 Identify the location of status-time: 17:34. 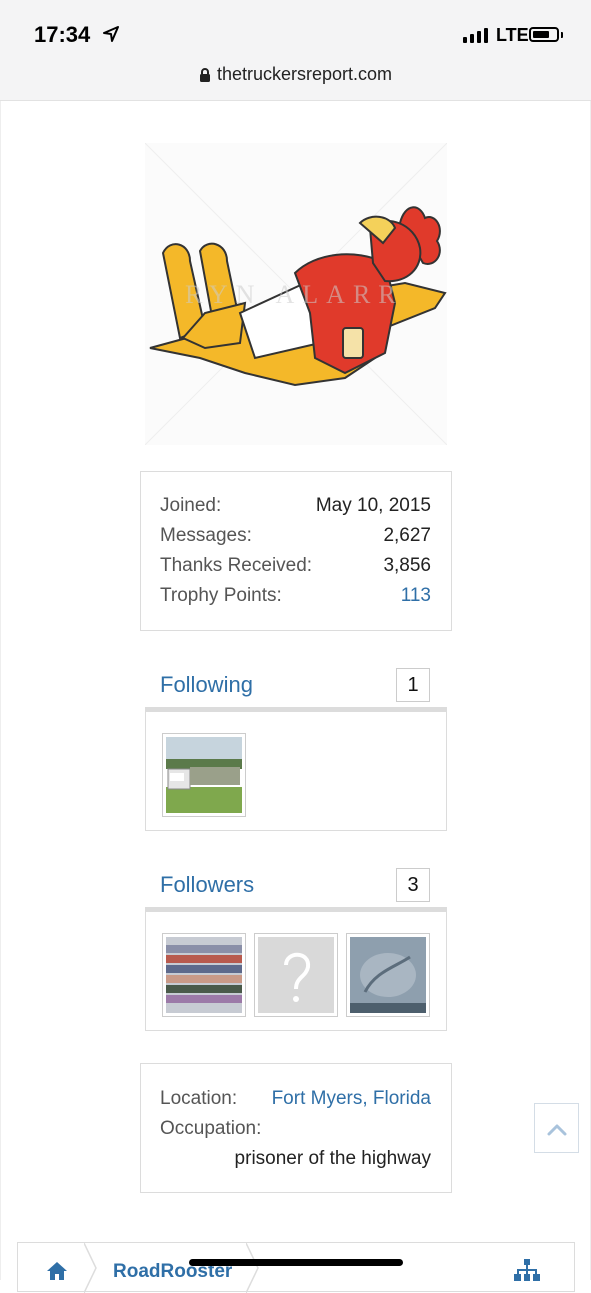
(62, 34).